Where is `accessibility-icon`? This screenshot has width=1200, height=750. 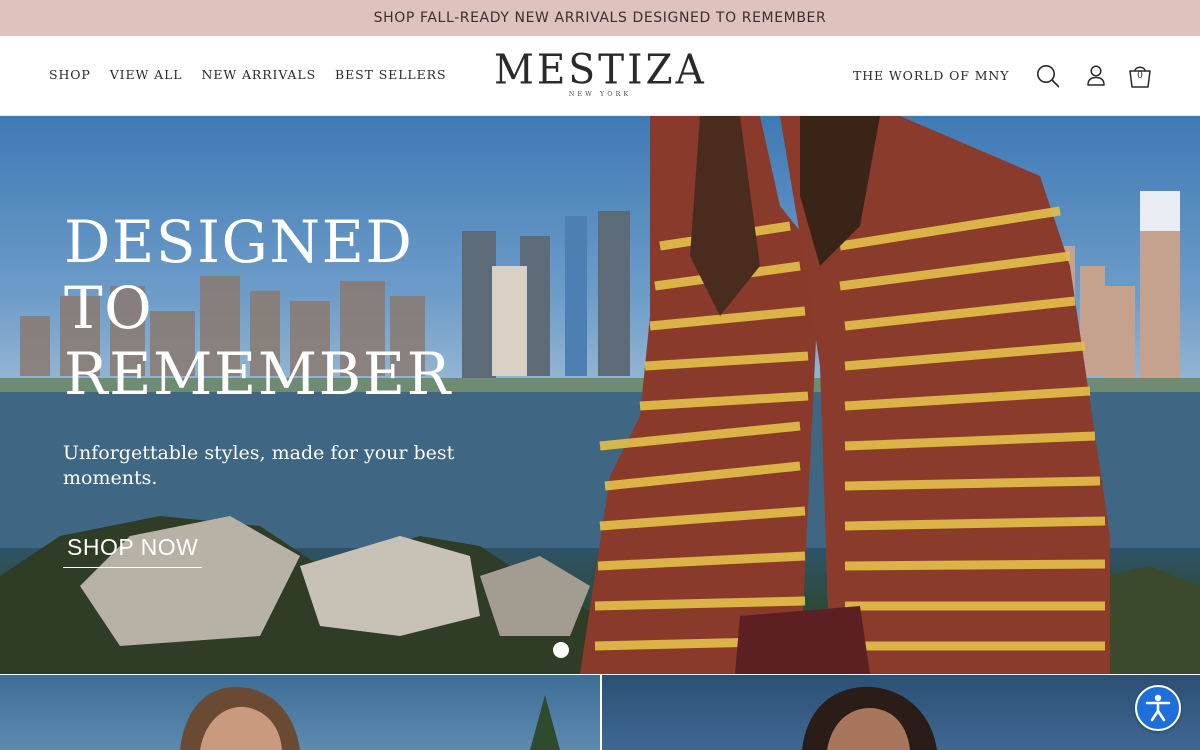 accessibility-icon is located at coordinates (1158, 708).